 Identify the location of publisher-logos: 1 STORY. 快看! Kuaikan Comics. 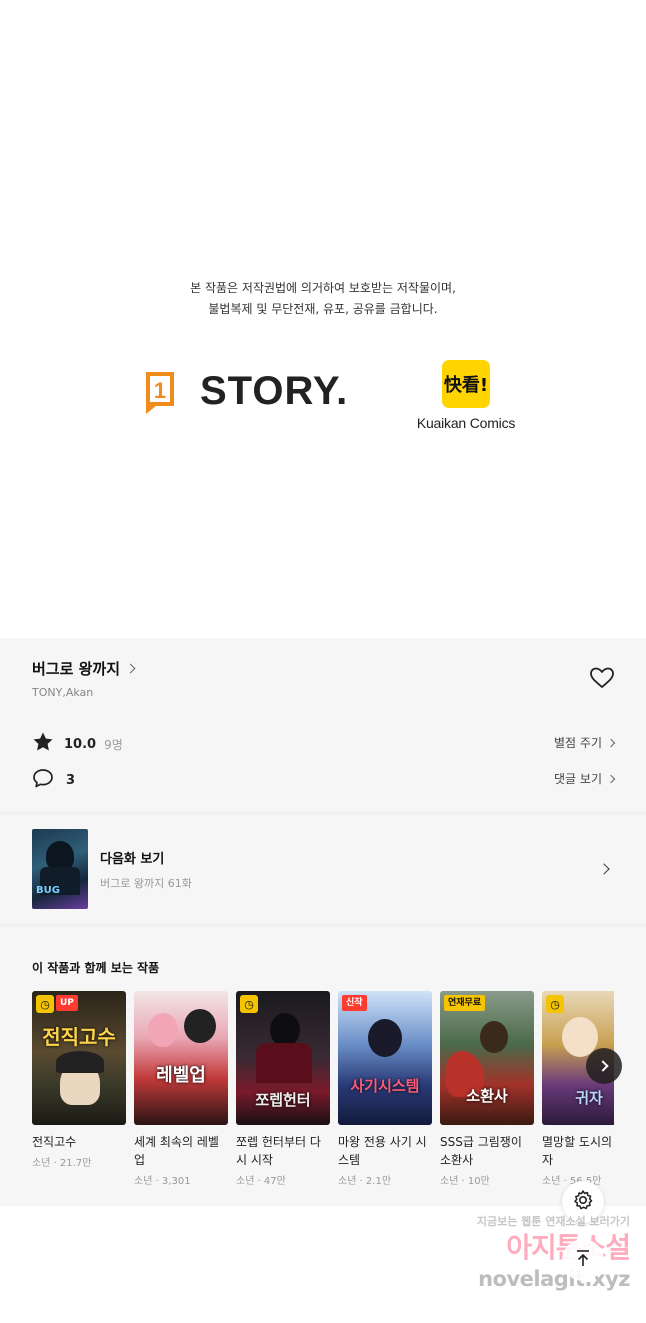
(323, 400).